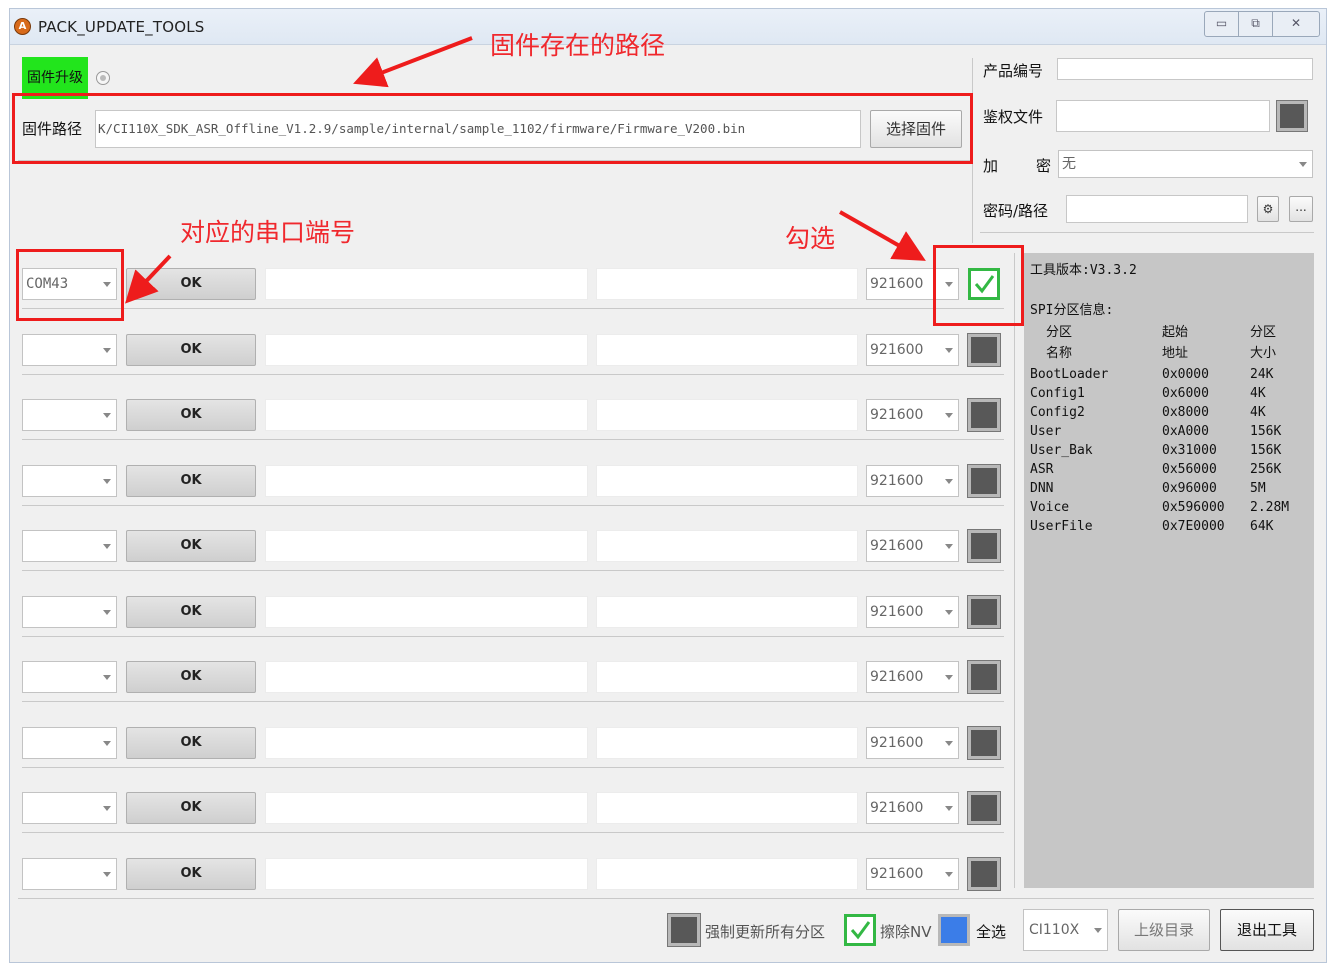  What do you see at coordinates (1189, 450) in the screenshot?
I see `partition-cell: 0x31000` at bounding box center [1189, 450].